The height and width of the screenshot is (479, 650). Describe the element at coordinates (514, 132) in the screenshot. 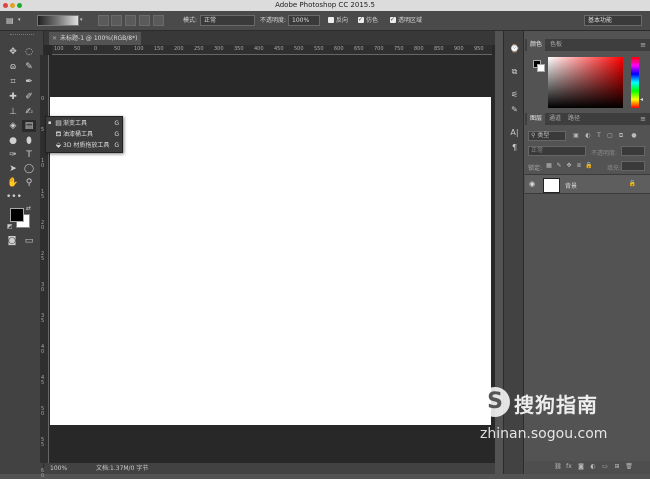

I see `character-panel-icon: A|` at that location.